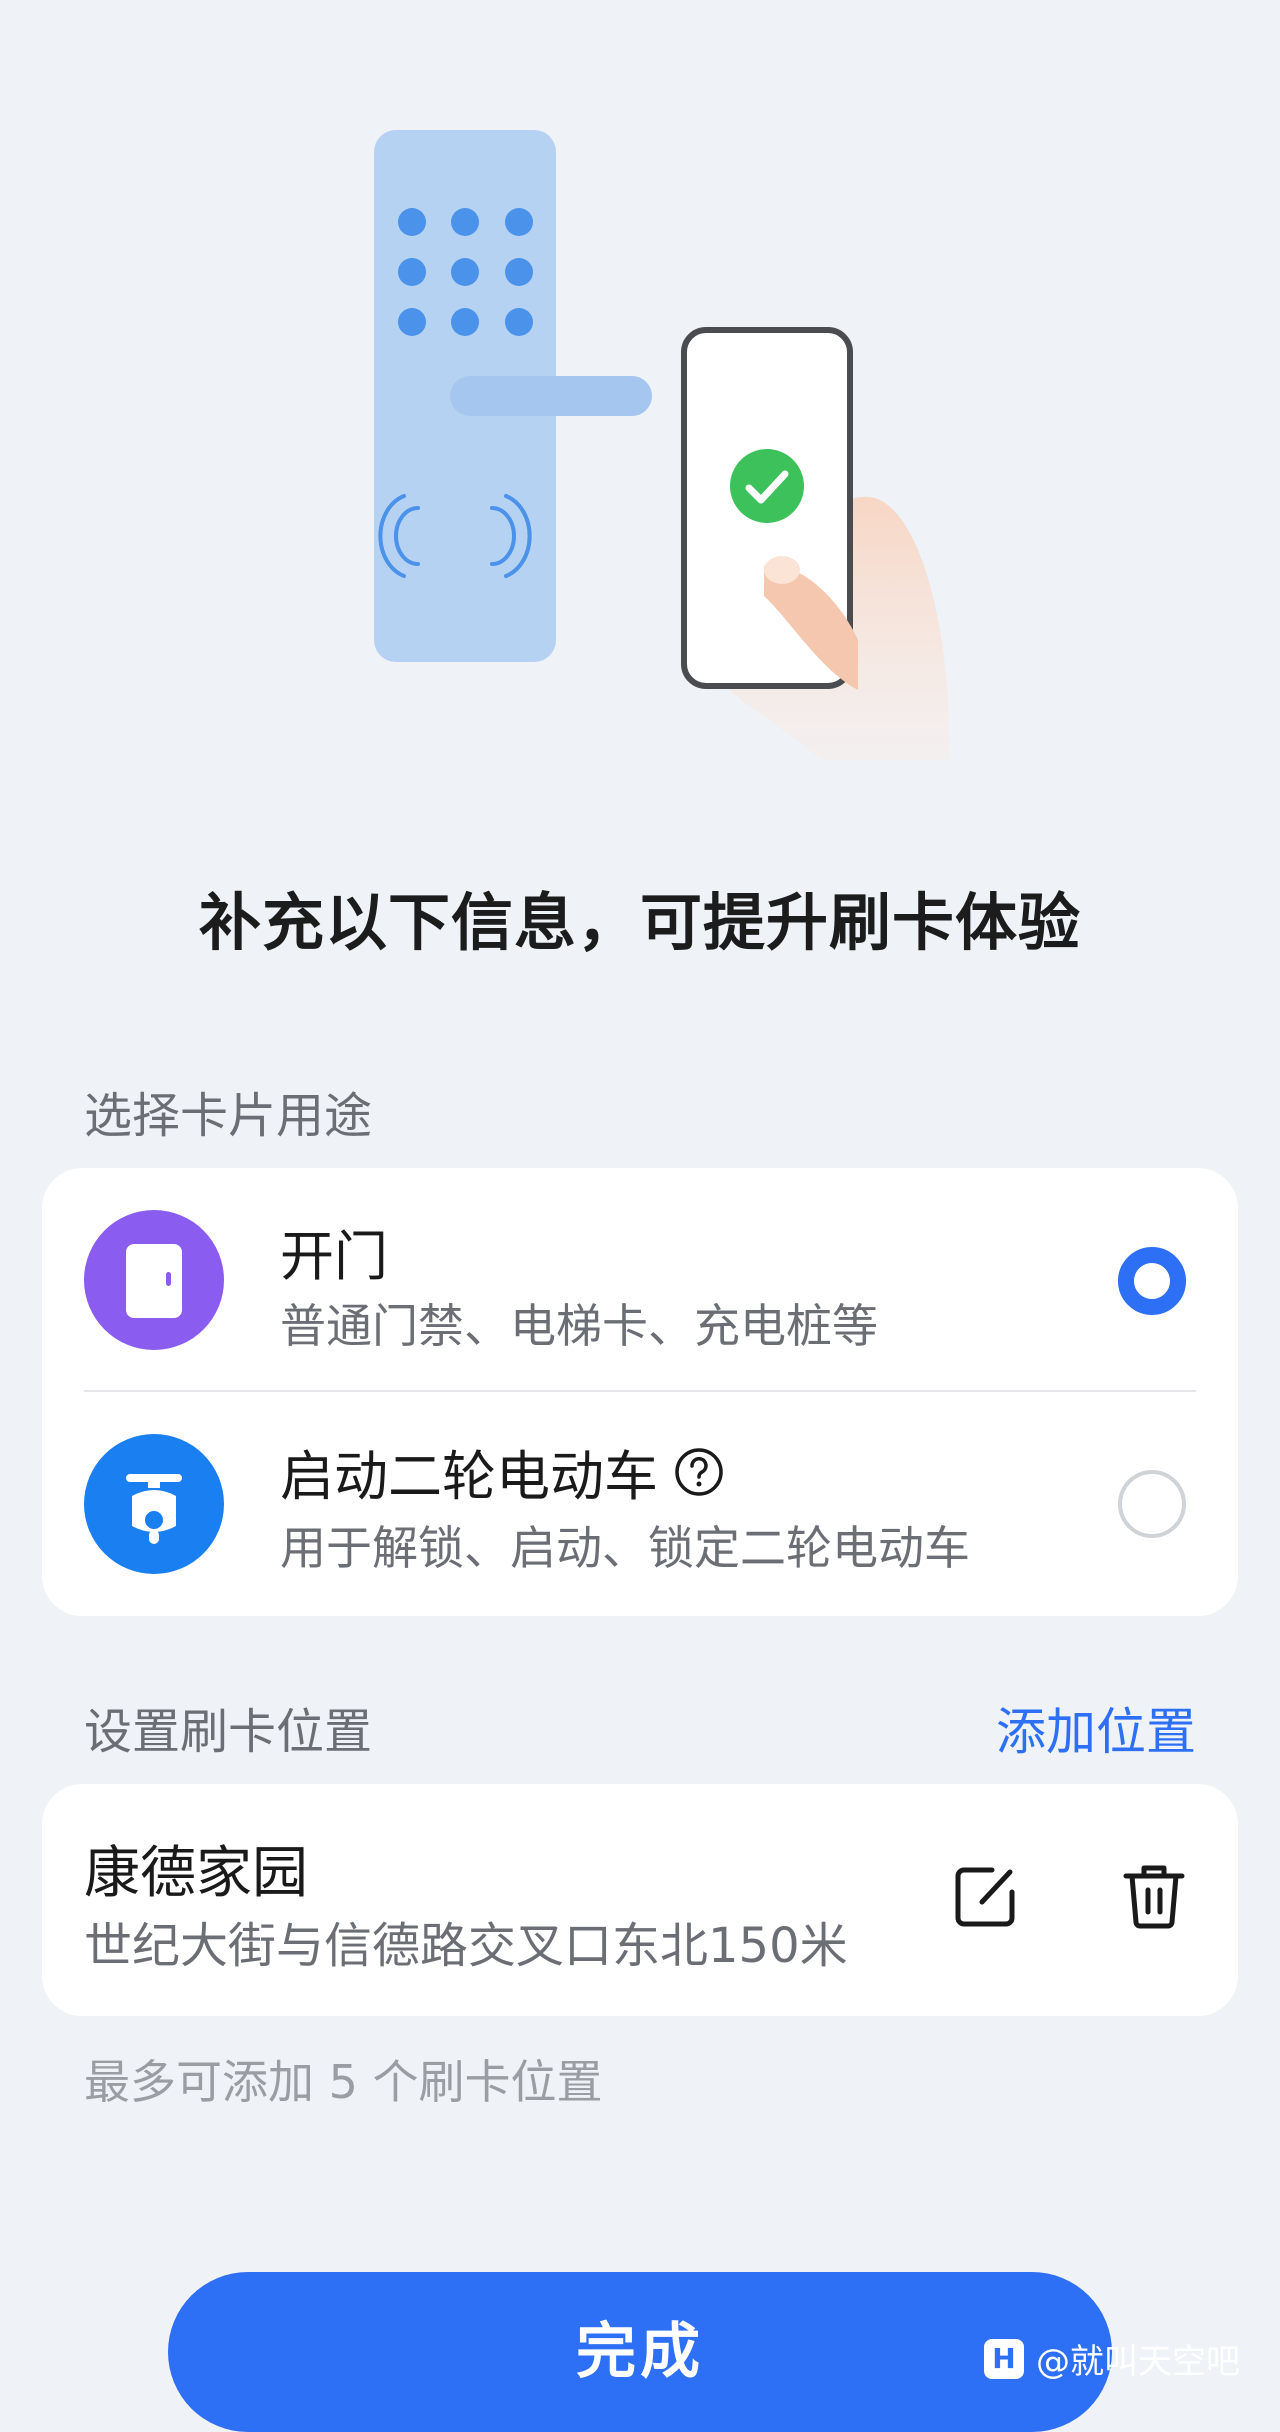 The width and height of the screenshot is (1280, 2432). I want to click on option-description: 用于解锁、启动、锁定二轮电动车, so click(625, 1548).